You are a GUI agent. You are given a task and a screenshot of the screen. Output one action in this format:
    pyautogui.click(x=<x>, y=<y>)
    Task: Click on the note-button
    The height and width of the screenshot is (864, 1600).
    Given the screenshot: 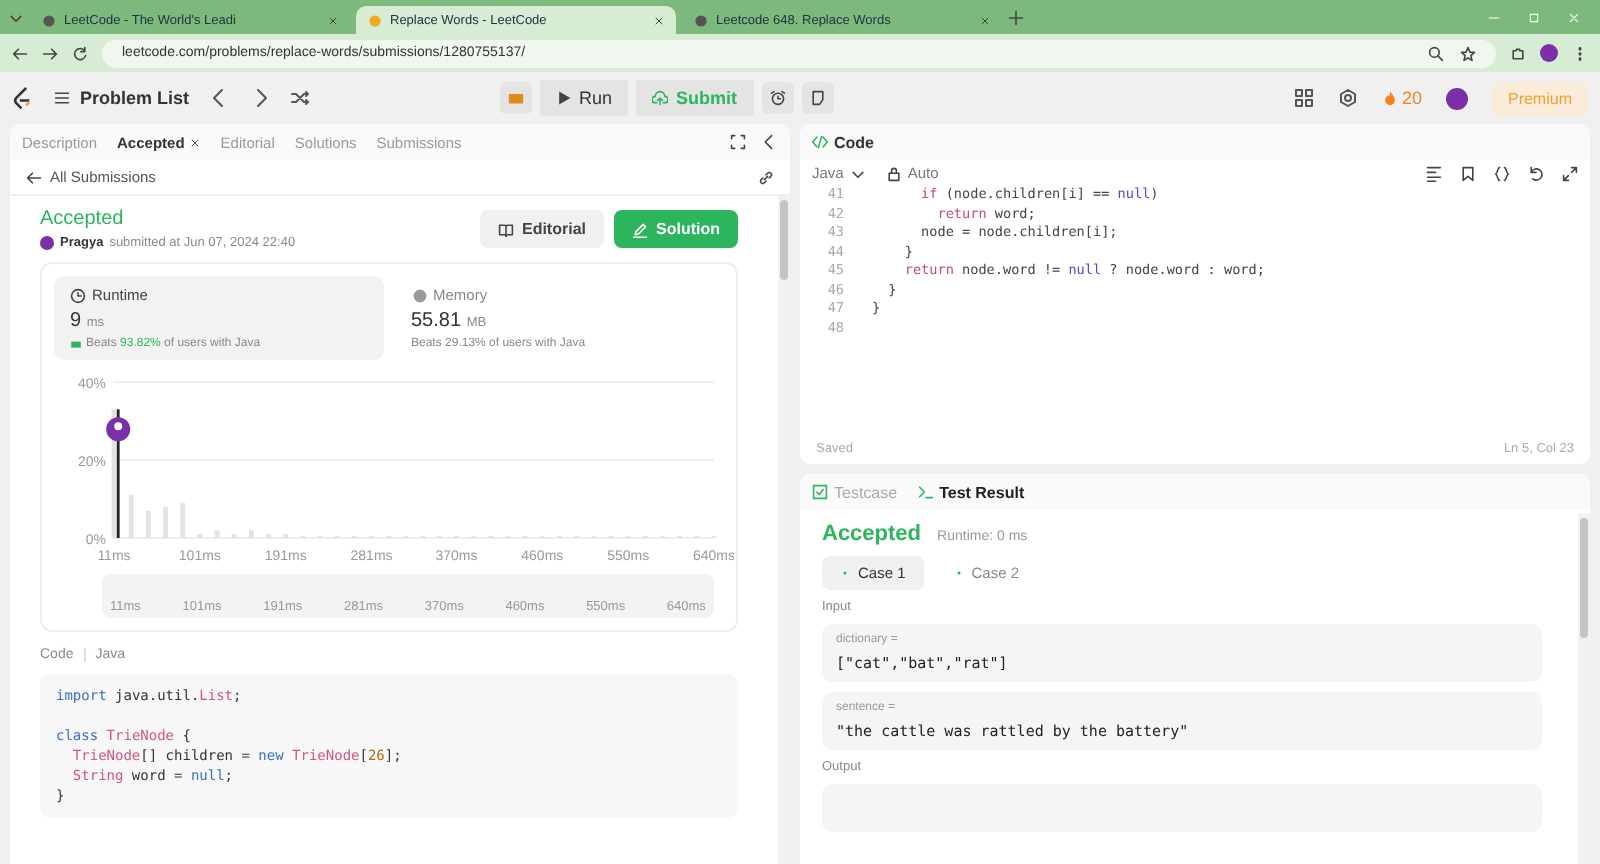 What is the action you would take?
    pyautogui.click(x=817, y=98)
    